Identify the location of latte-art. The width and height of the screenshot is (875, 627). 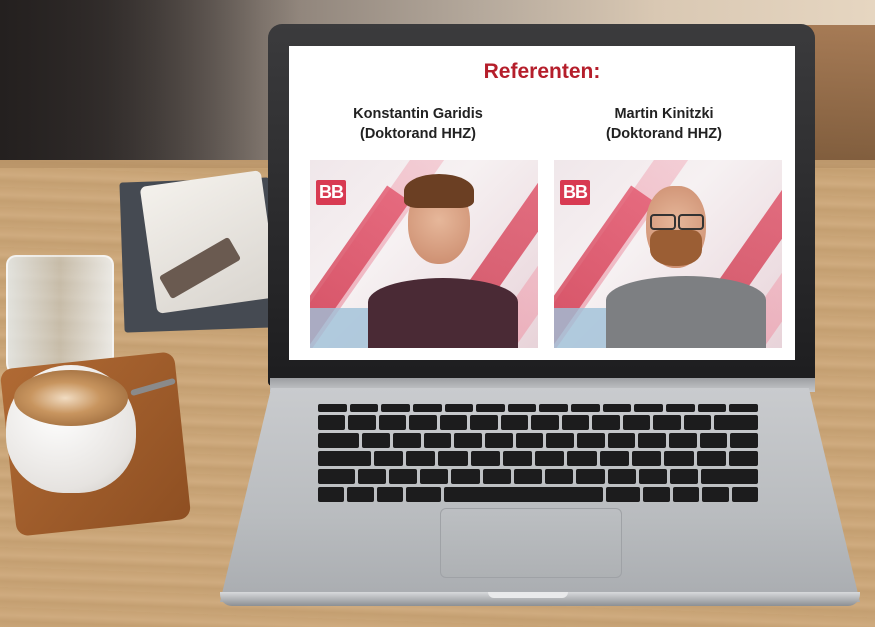
(71, 398).